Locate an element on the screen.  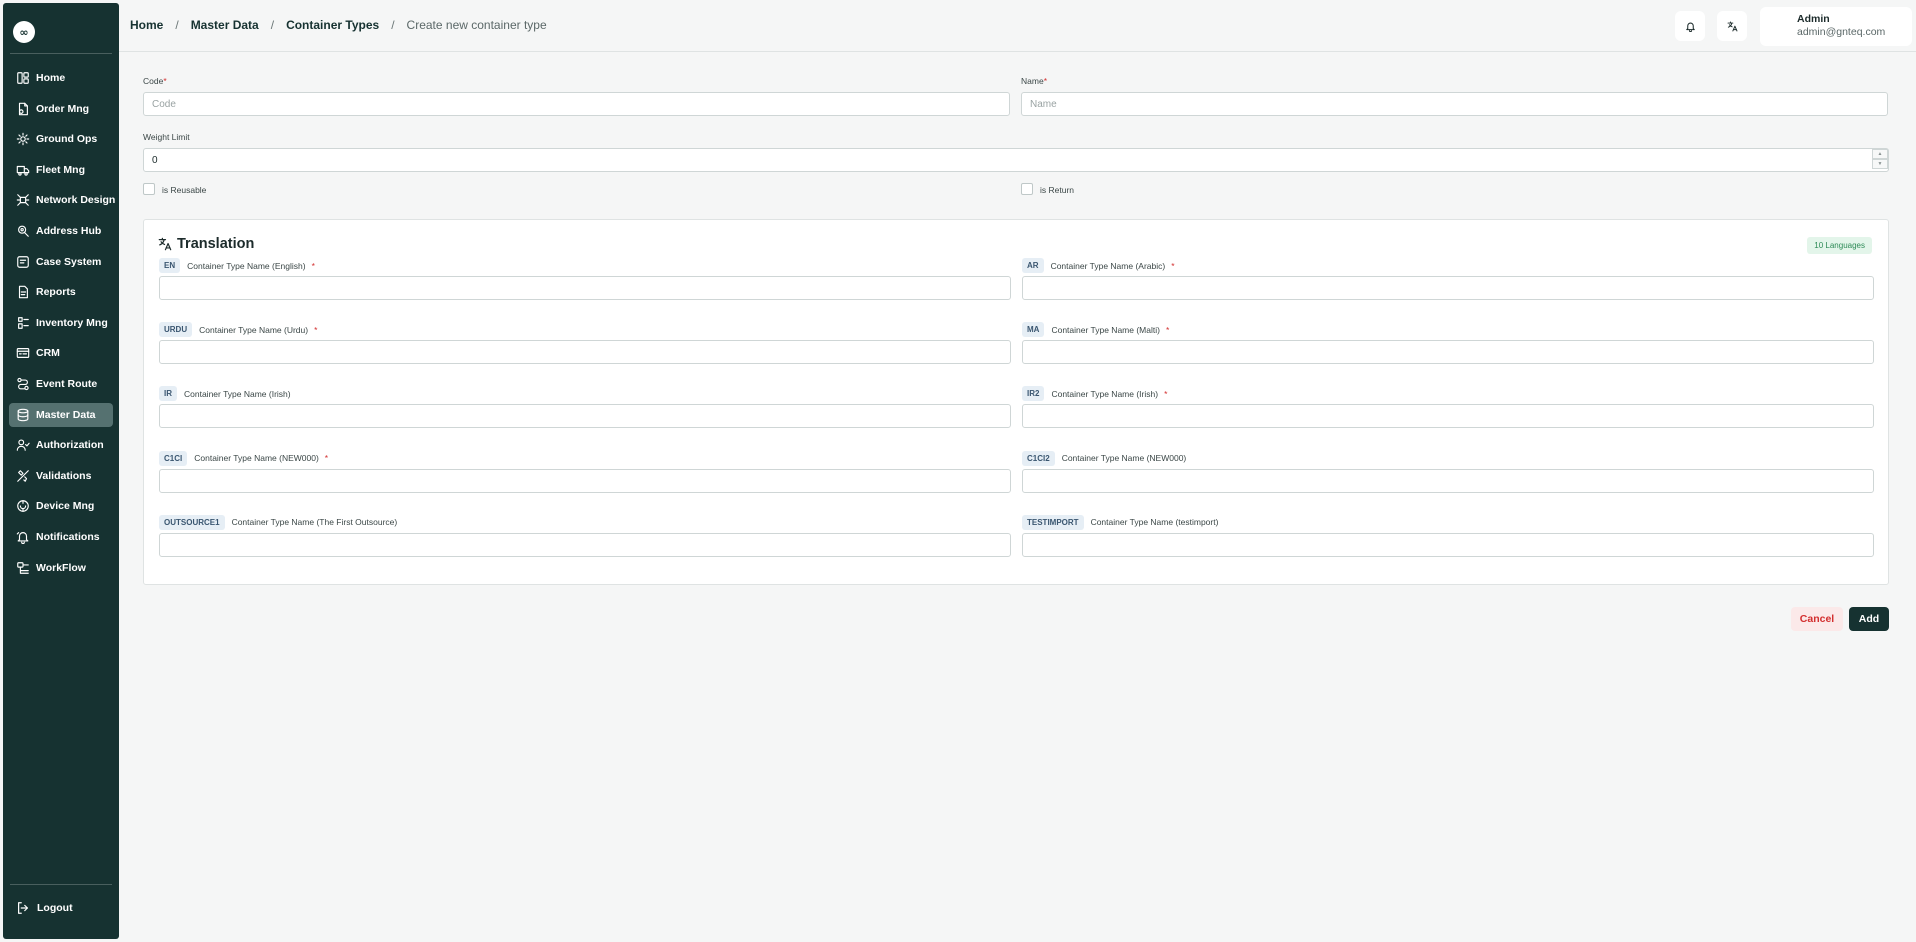
inventory-icon is located at coordinates (23, 322).